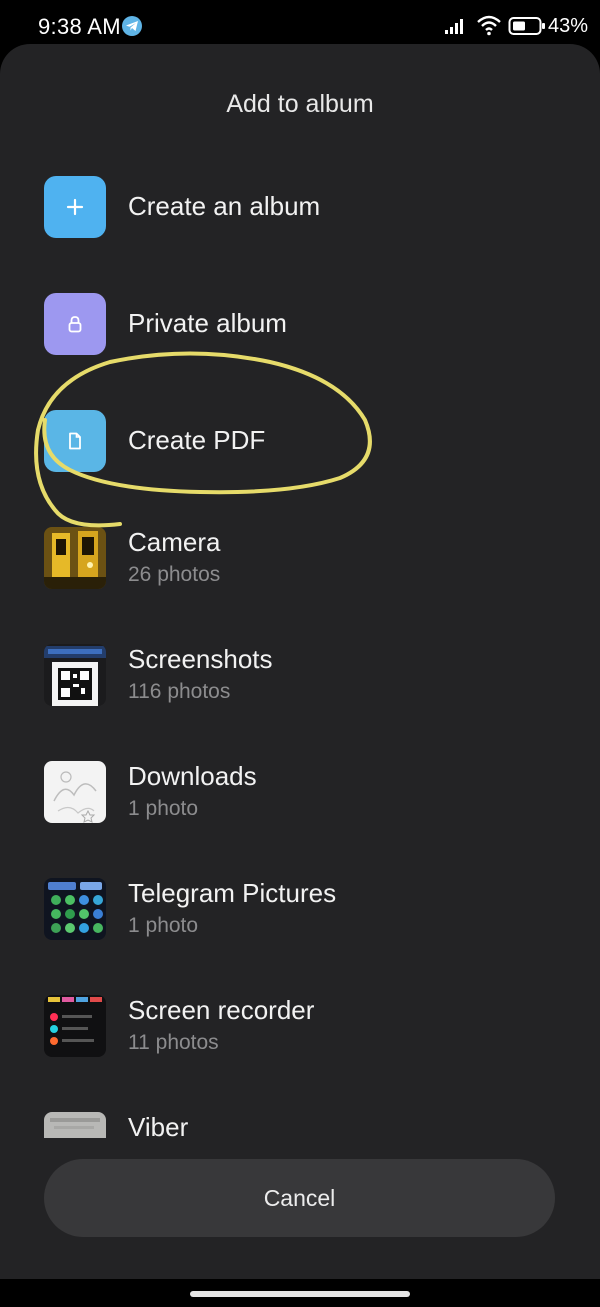  I want to click on downloads-thumbnail, so click(75, 792).